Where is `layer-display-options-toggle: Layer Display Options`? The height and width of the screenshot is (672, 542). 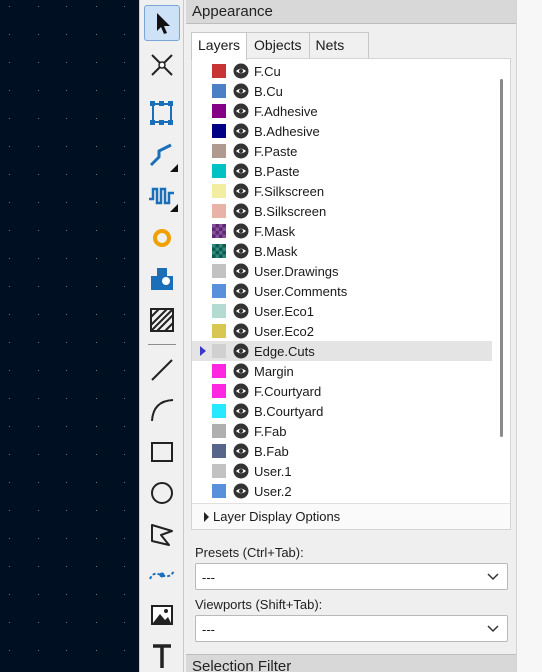
layer-display-options-toggle: Layer Display Options is located at coordinates (351, 516).